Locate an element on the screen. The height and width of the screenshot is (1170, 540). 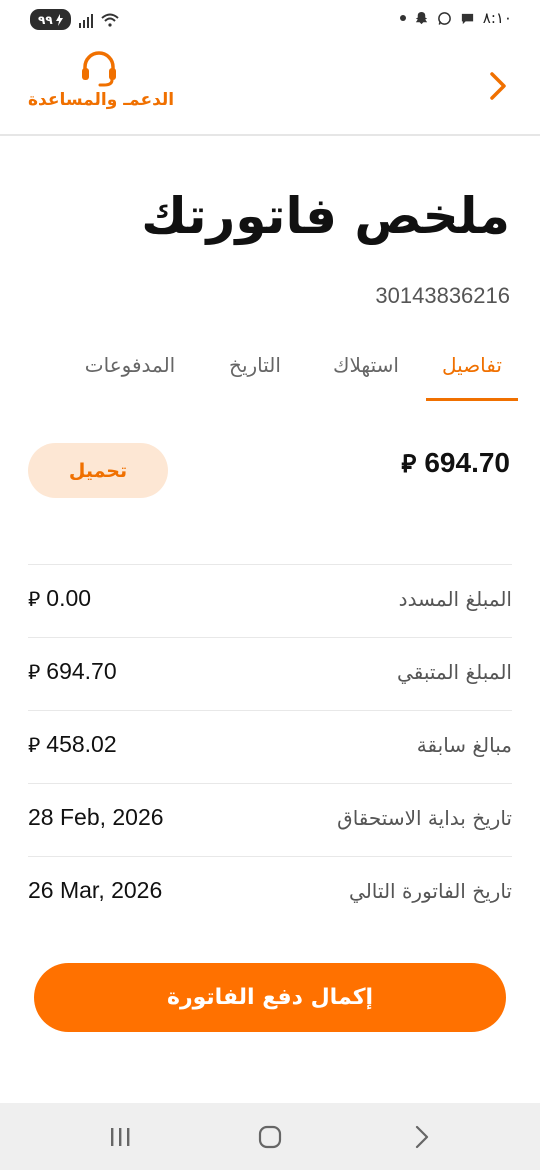
system-nav-bar is located at coordinates (270, 1136).